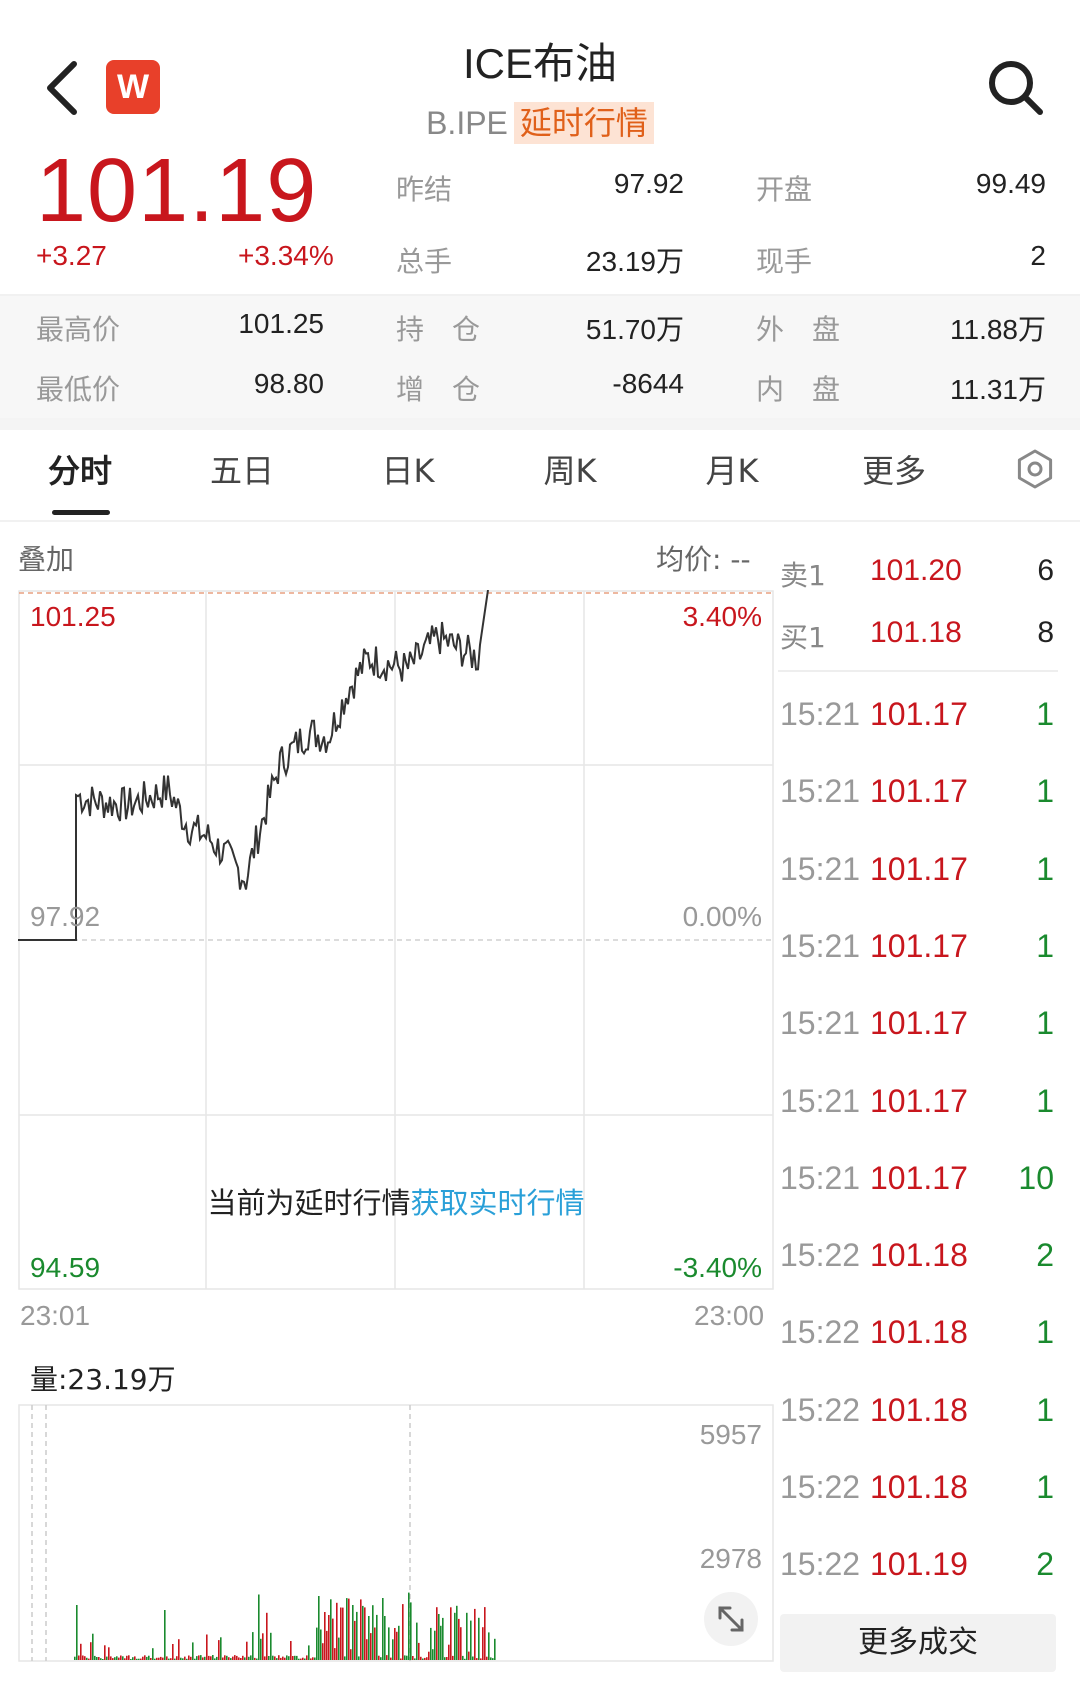 Image resolution: width=1080 pixels, height=1693 pixels. Describe the element at coordinates (408, 469) in the screenshot. I see `tab-daily-k: 日K` at that location.